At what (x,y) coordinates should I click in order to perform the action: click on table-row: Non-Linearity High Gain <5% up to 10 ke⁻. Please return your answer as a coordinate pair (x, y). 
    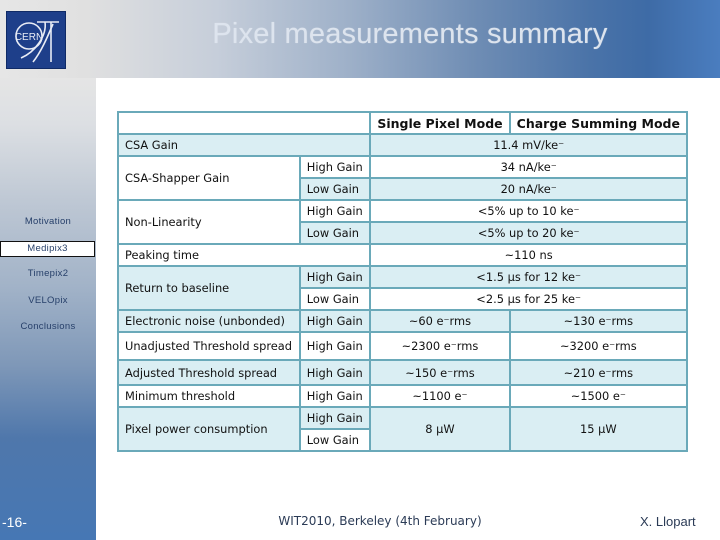
    Looking at the image, I should click on (402, 222).